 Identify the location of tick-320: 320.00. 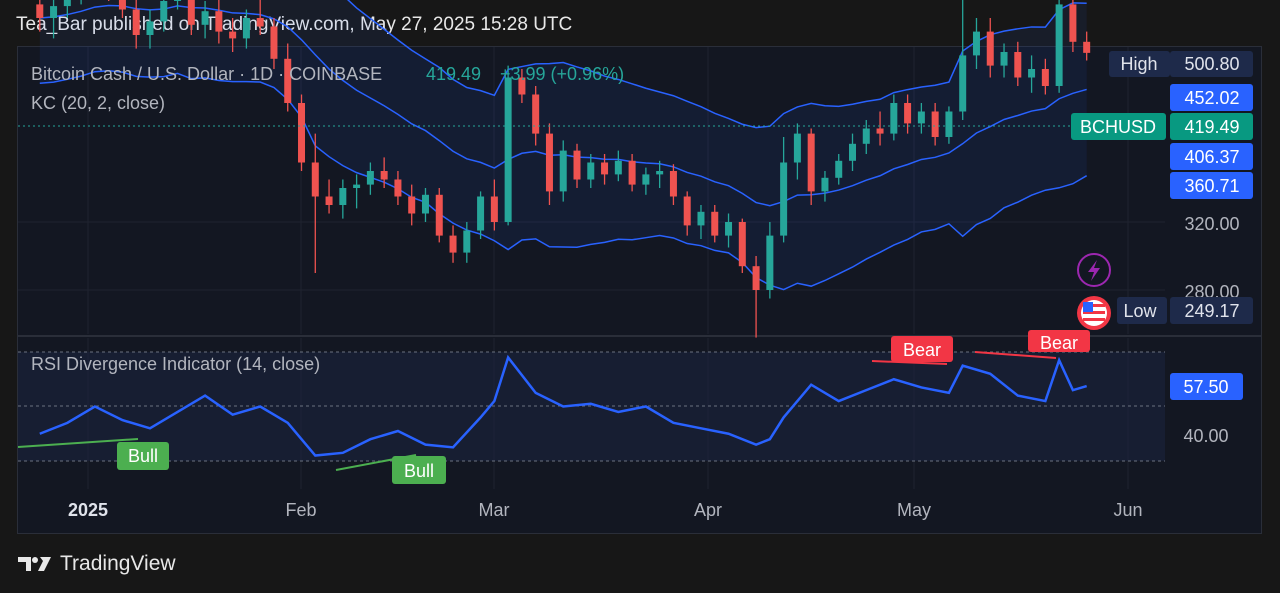
(1211, 224).